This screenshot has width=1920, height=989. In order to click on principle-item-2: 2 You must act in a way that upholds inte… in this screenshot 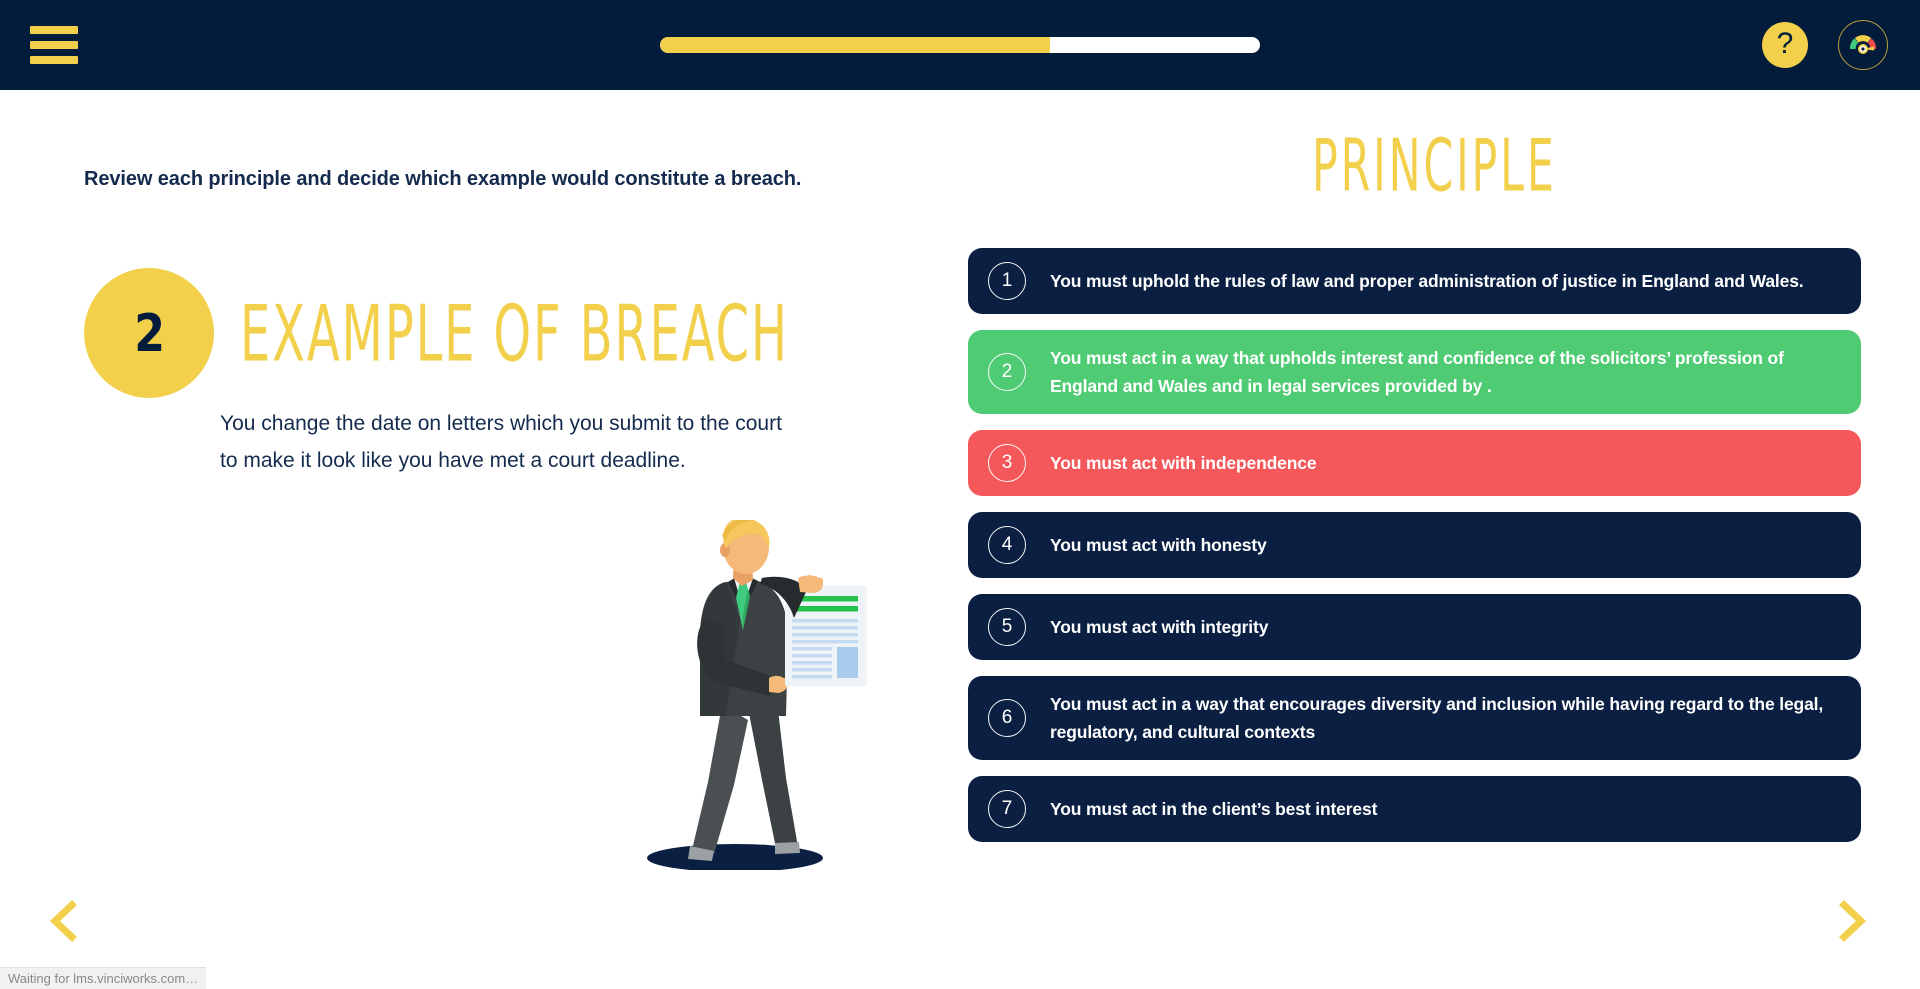, I will do `click(1414, 372)`.